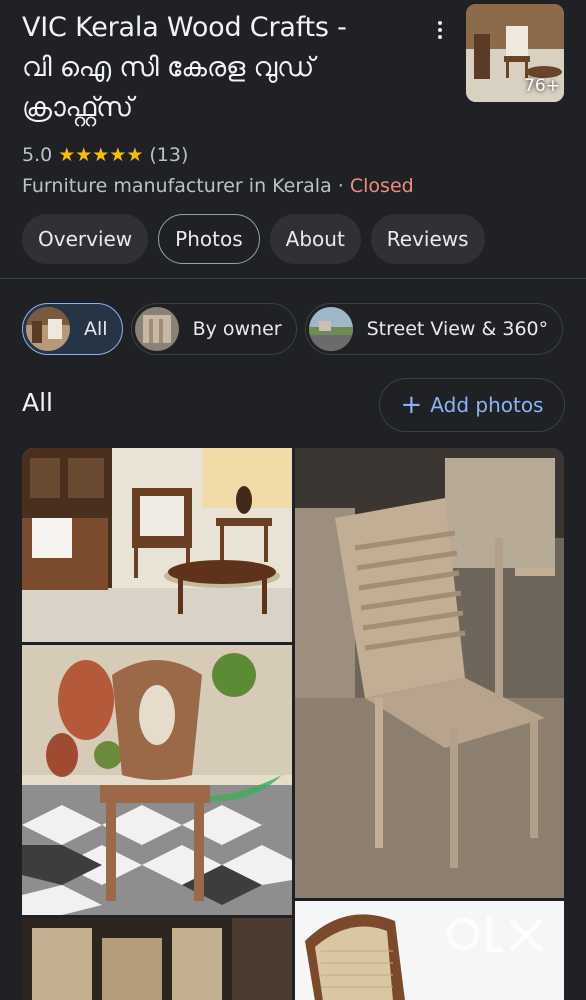  I want to click on open-status: Closed, so click(381, 186).